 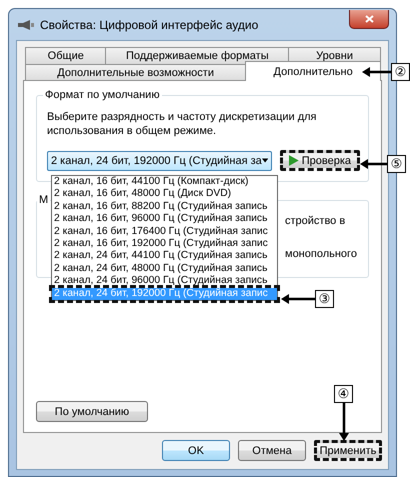 What do you see at coordinates (164, 256) in the screenshot?
I see `dropdown-option: 2 канал, 24 бит, 44100 Гц (Студийная запись` at bounding box center [164, 256].